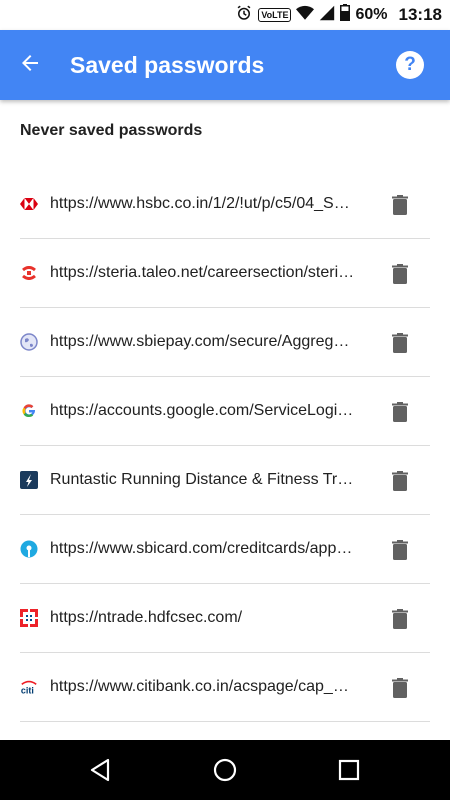 This screenshot has width=450, height=800. Describe the element at coordinates (146, 617) in the screenshot. I see `site-url: https://ntrade.hdfcsec.com/` at that location.